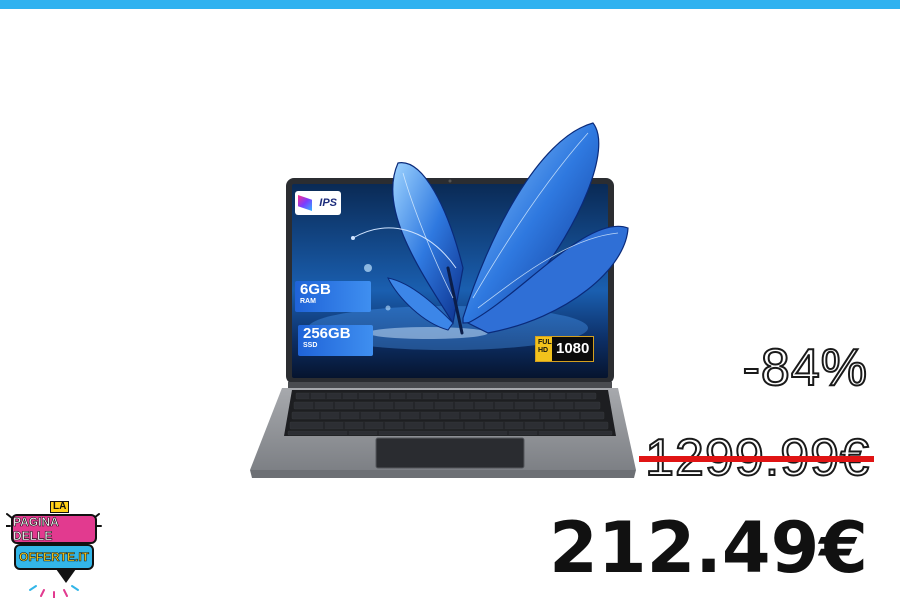 The width and height of the screenshot is (900, 600). I want to click on fullhd-label: FULL HD, so click(546, 349).